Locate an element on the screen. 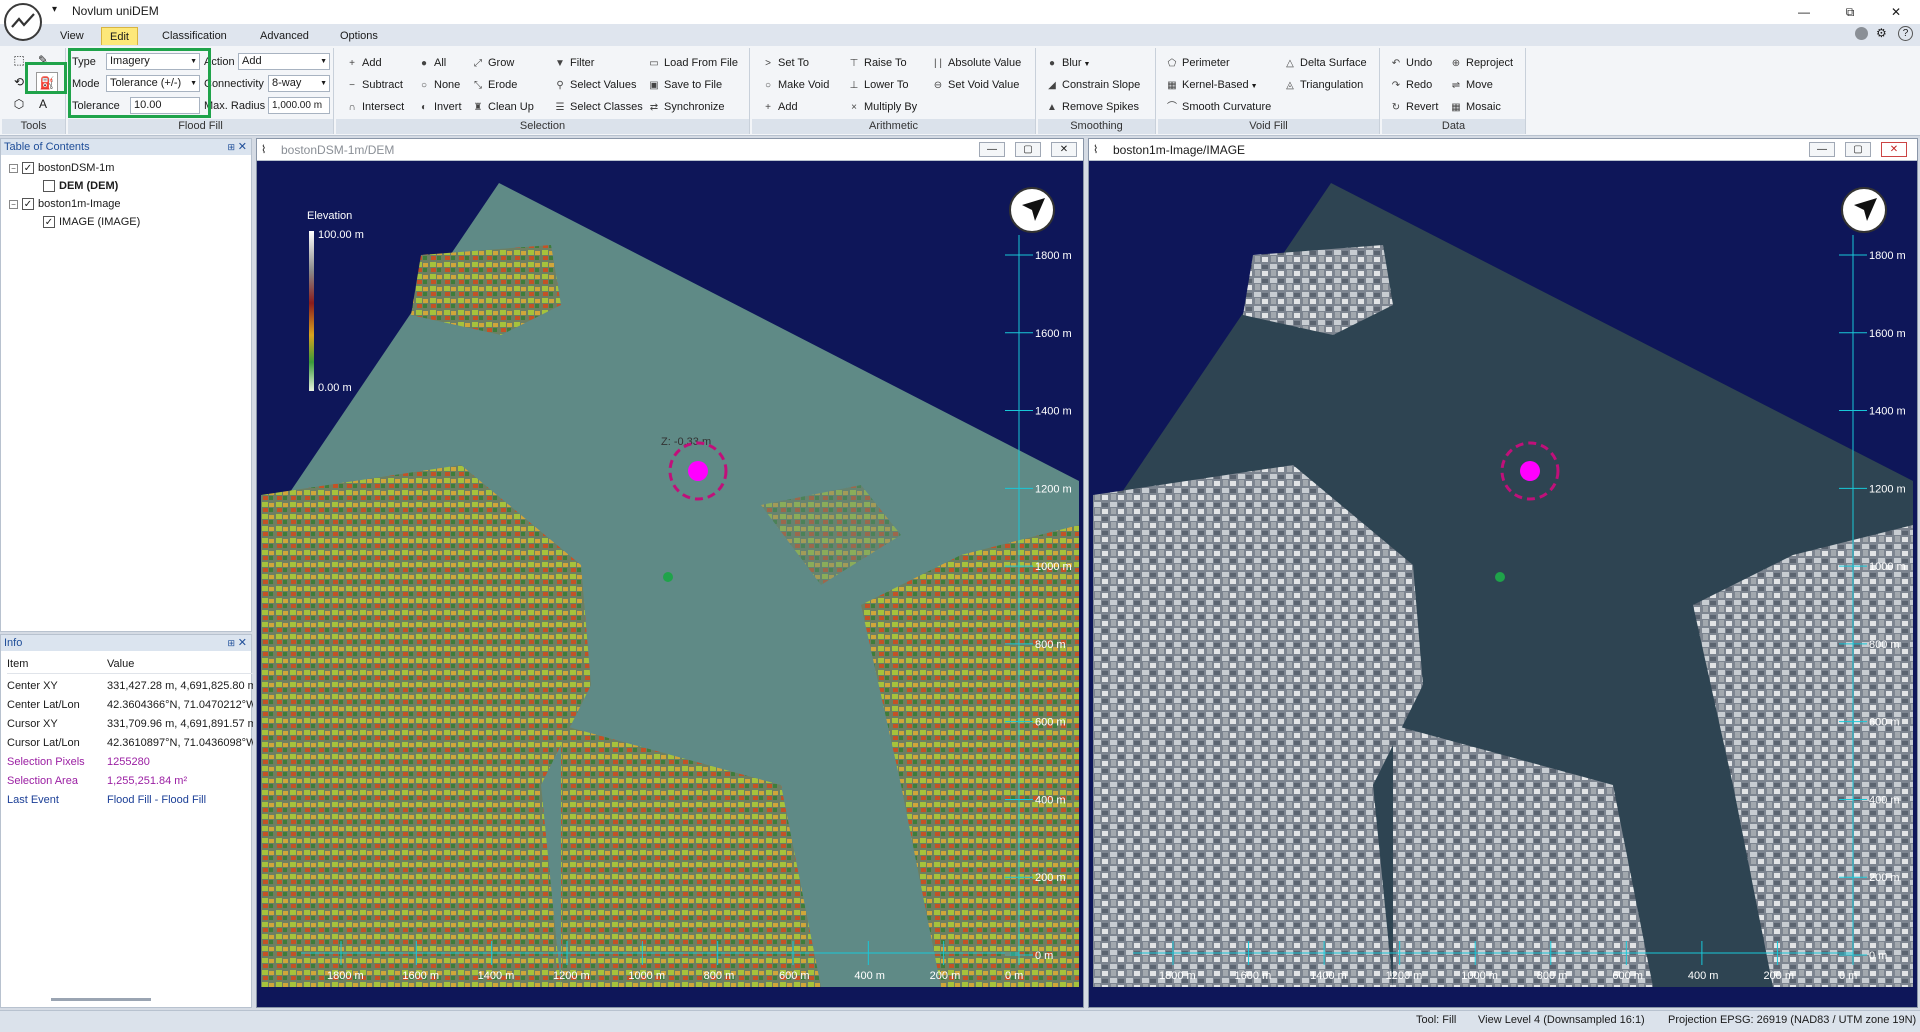  delta-icon: △ is located at coordinates (1290, 63).